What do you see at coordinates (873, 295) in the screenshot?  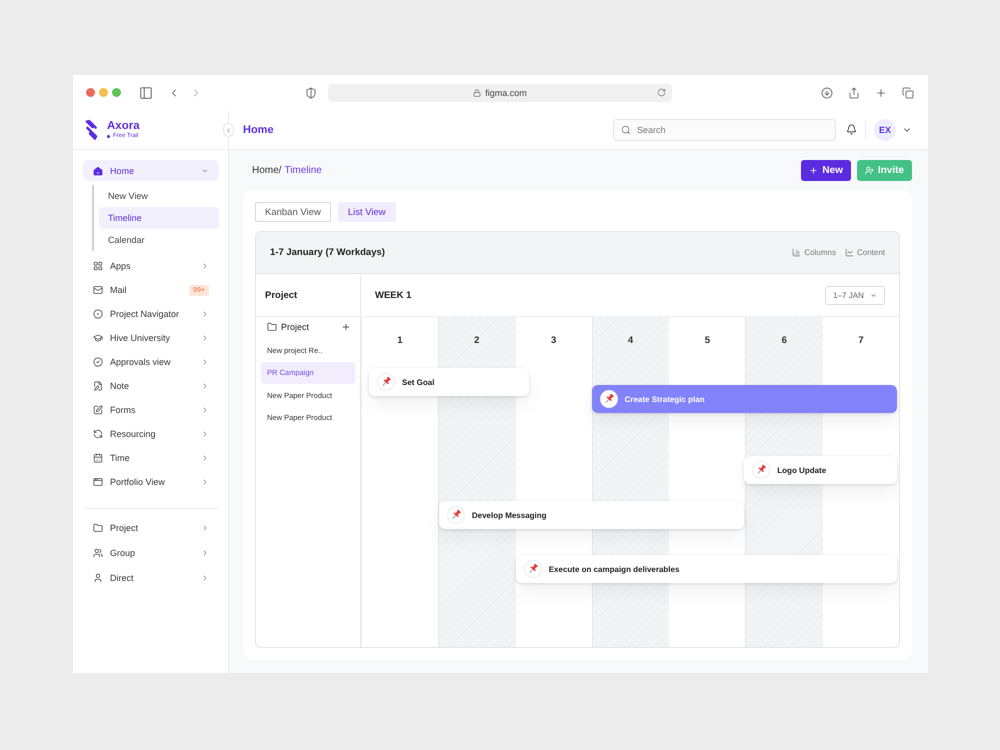 I see `caret-icon` at bounding box center [873, 295].